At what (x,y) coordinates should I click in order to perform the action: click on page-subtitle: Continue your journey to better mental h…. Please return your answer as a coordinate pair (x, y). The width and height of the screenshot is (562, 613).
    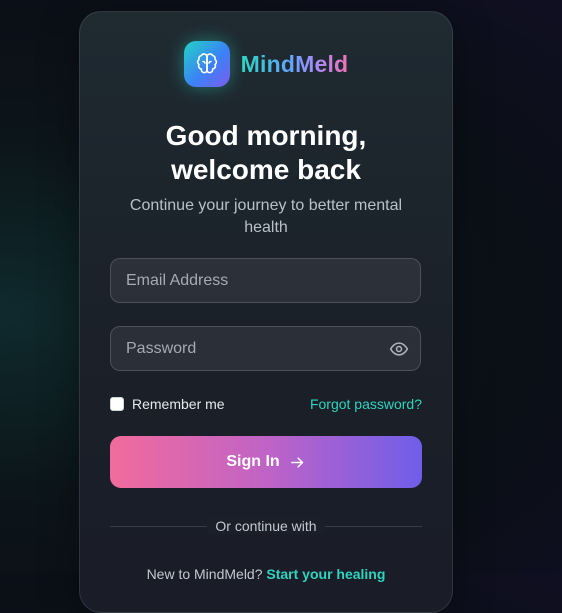
    Looking at the image, I should click on (266, 216).